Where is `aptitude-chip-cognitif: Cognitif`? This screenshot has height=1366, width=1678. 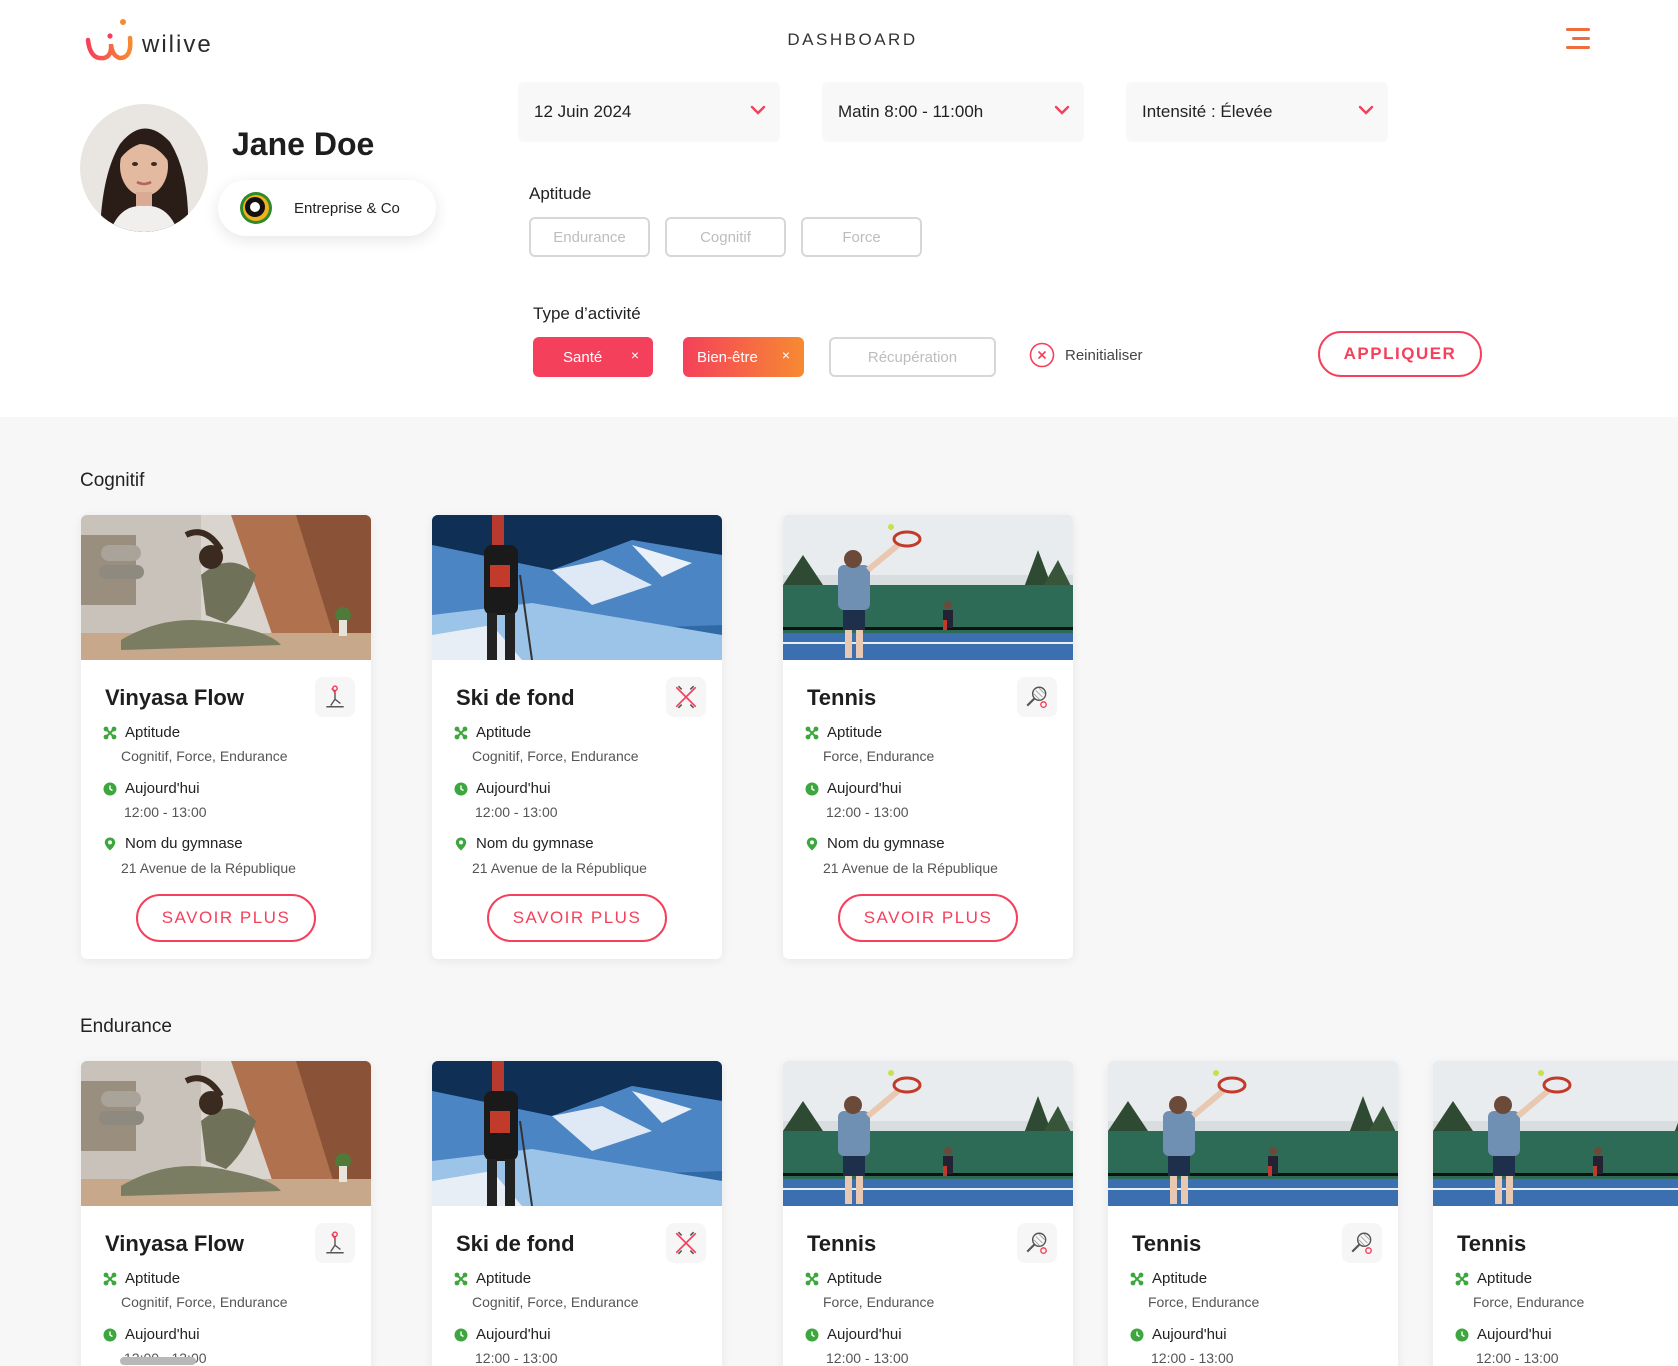
aptitude-chip-cognitif: Cognitif is located at coordinates (725, 237).